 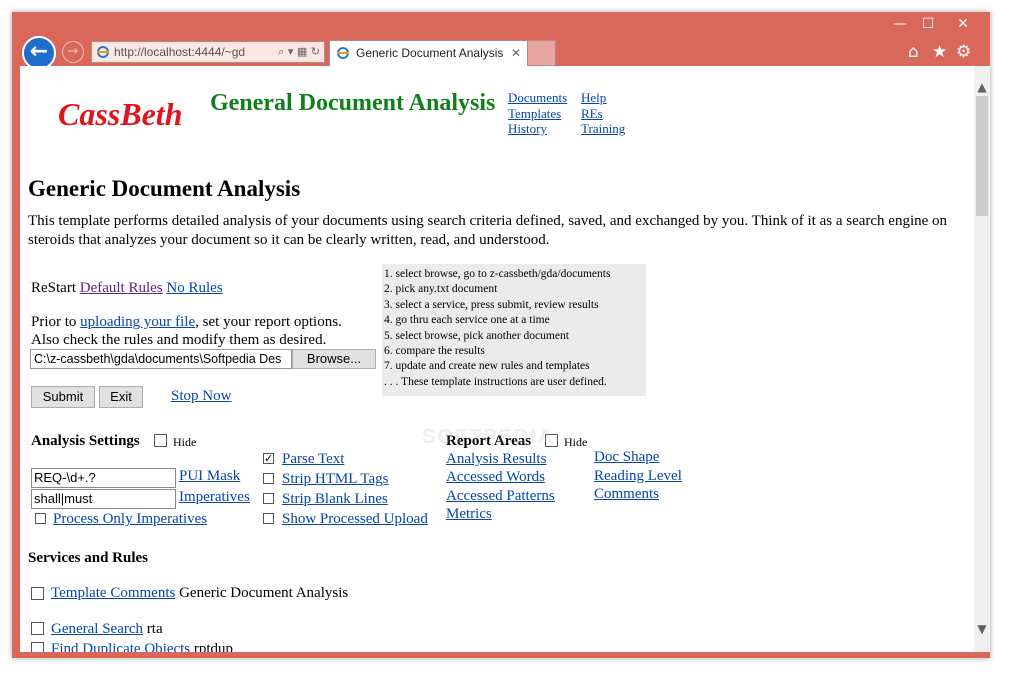 What do you see at coordinates (315, 51) in the screenshot?
I see `refresh-icon: ↻` at bounding box center [315, 51].